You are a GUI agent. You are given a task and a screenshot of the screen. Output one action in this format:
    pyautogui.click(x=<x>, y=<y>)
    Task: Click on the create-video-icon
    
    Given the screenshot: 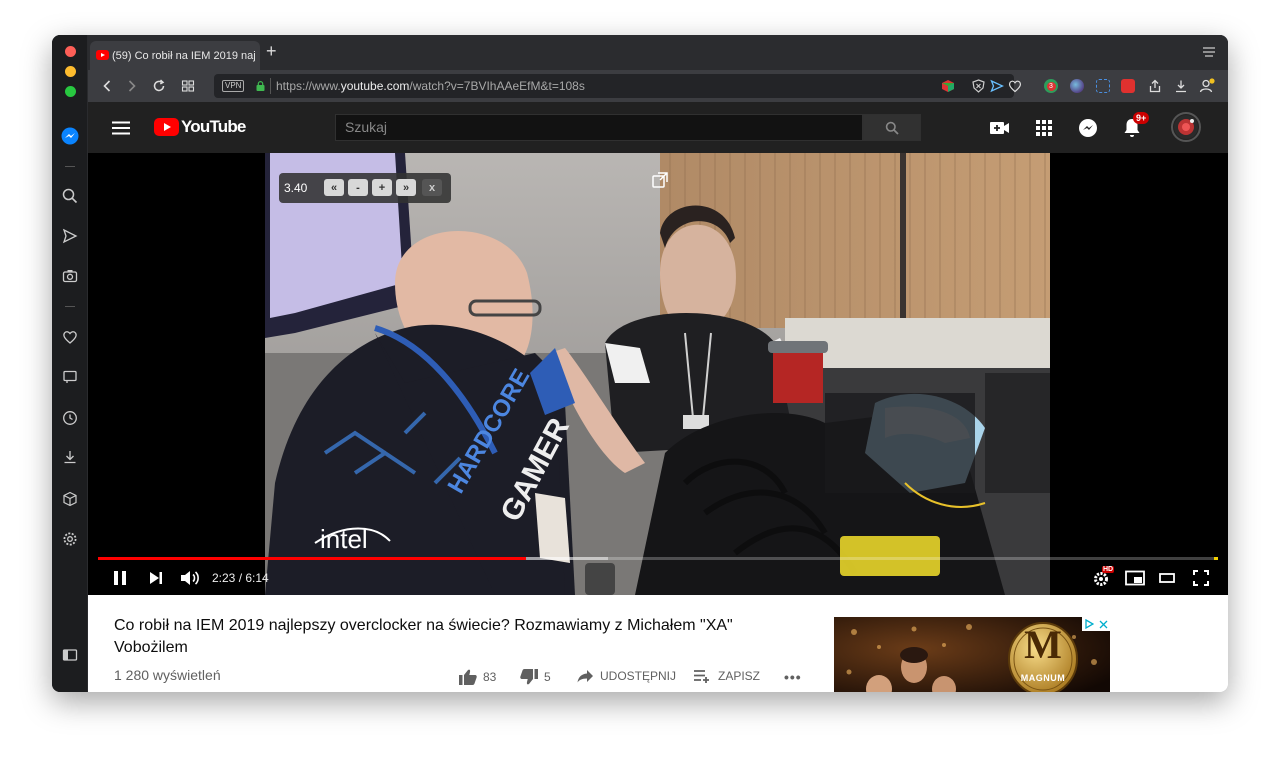 What is the action you would take?
    pyautogui.click(x=1000, y=128)
    